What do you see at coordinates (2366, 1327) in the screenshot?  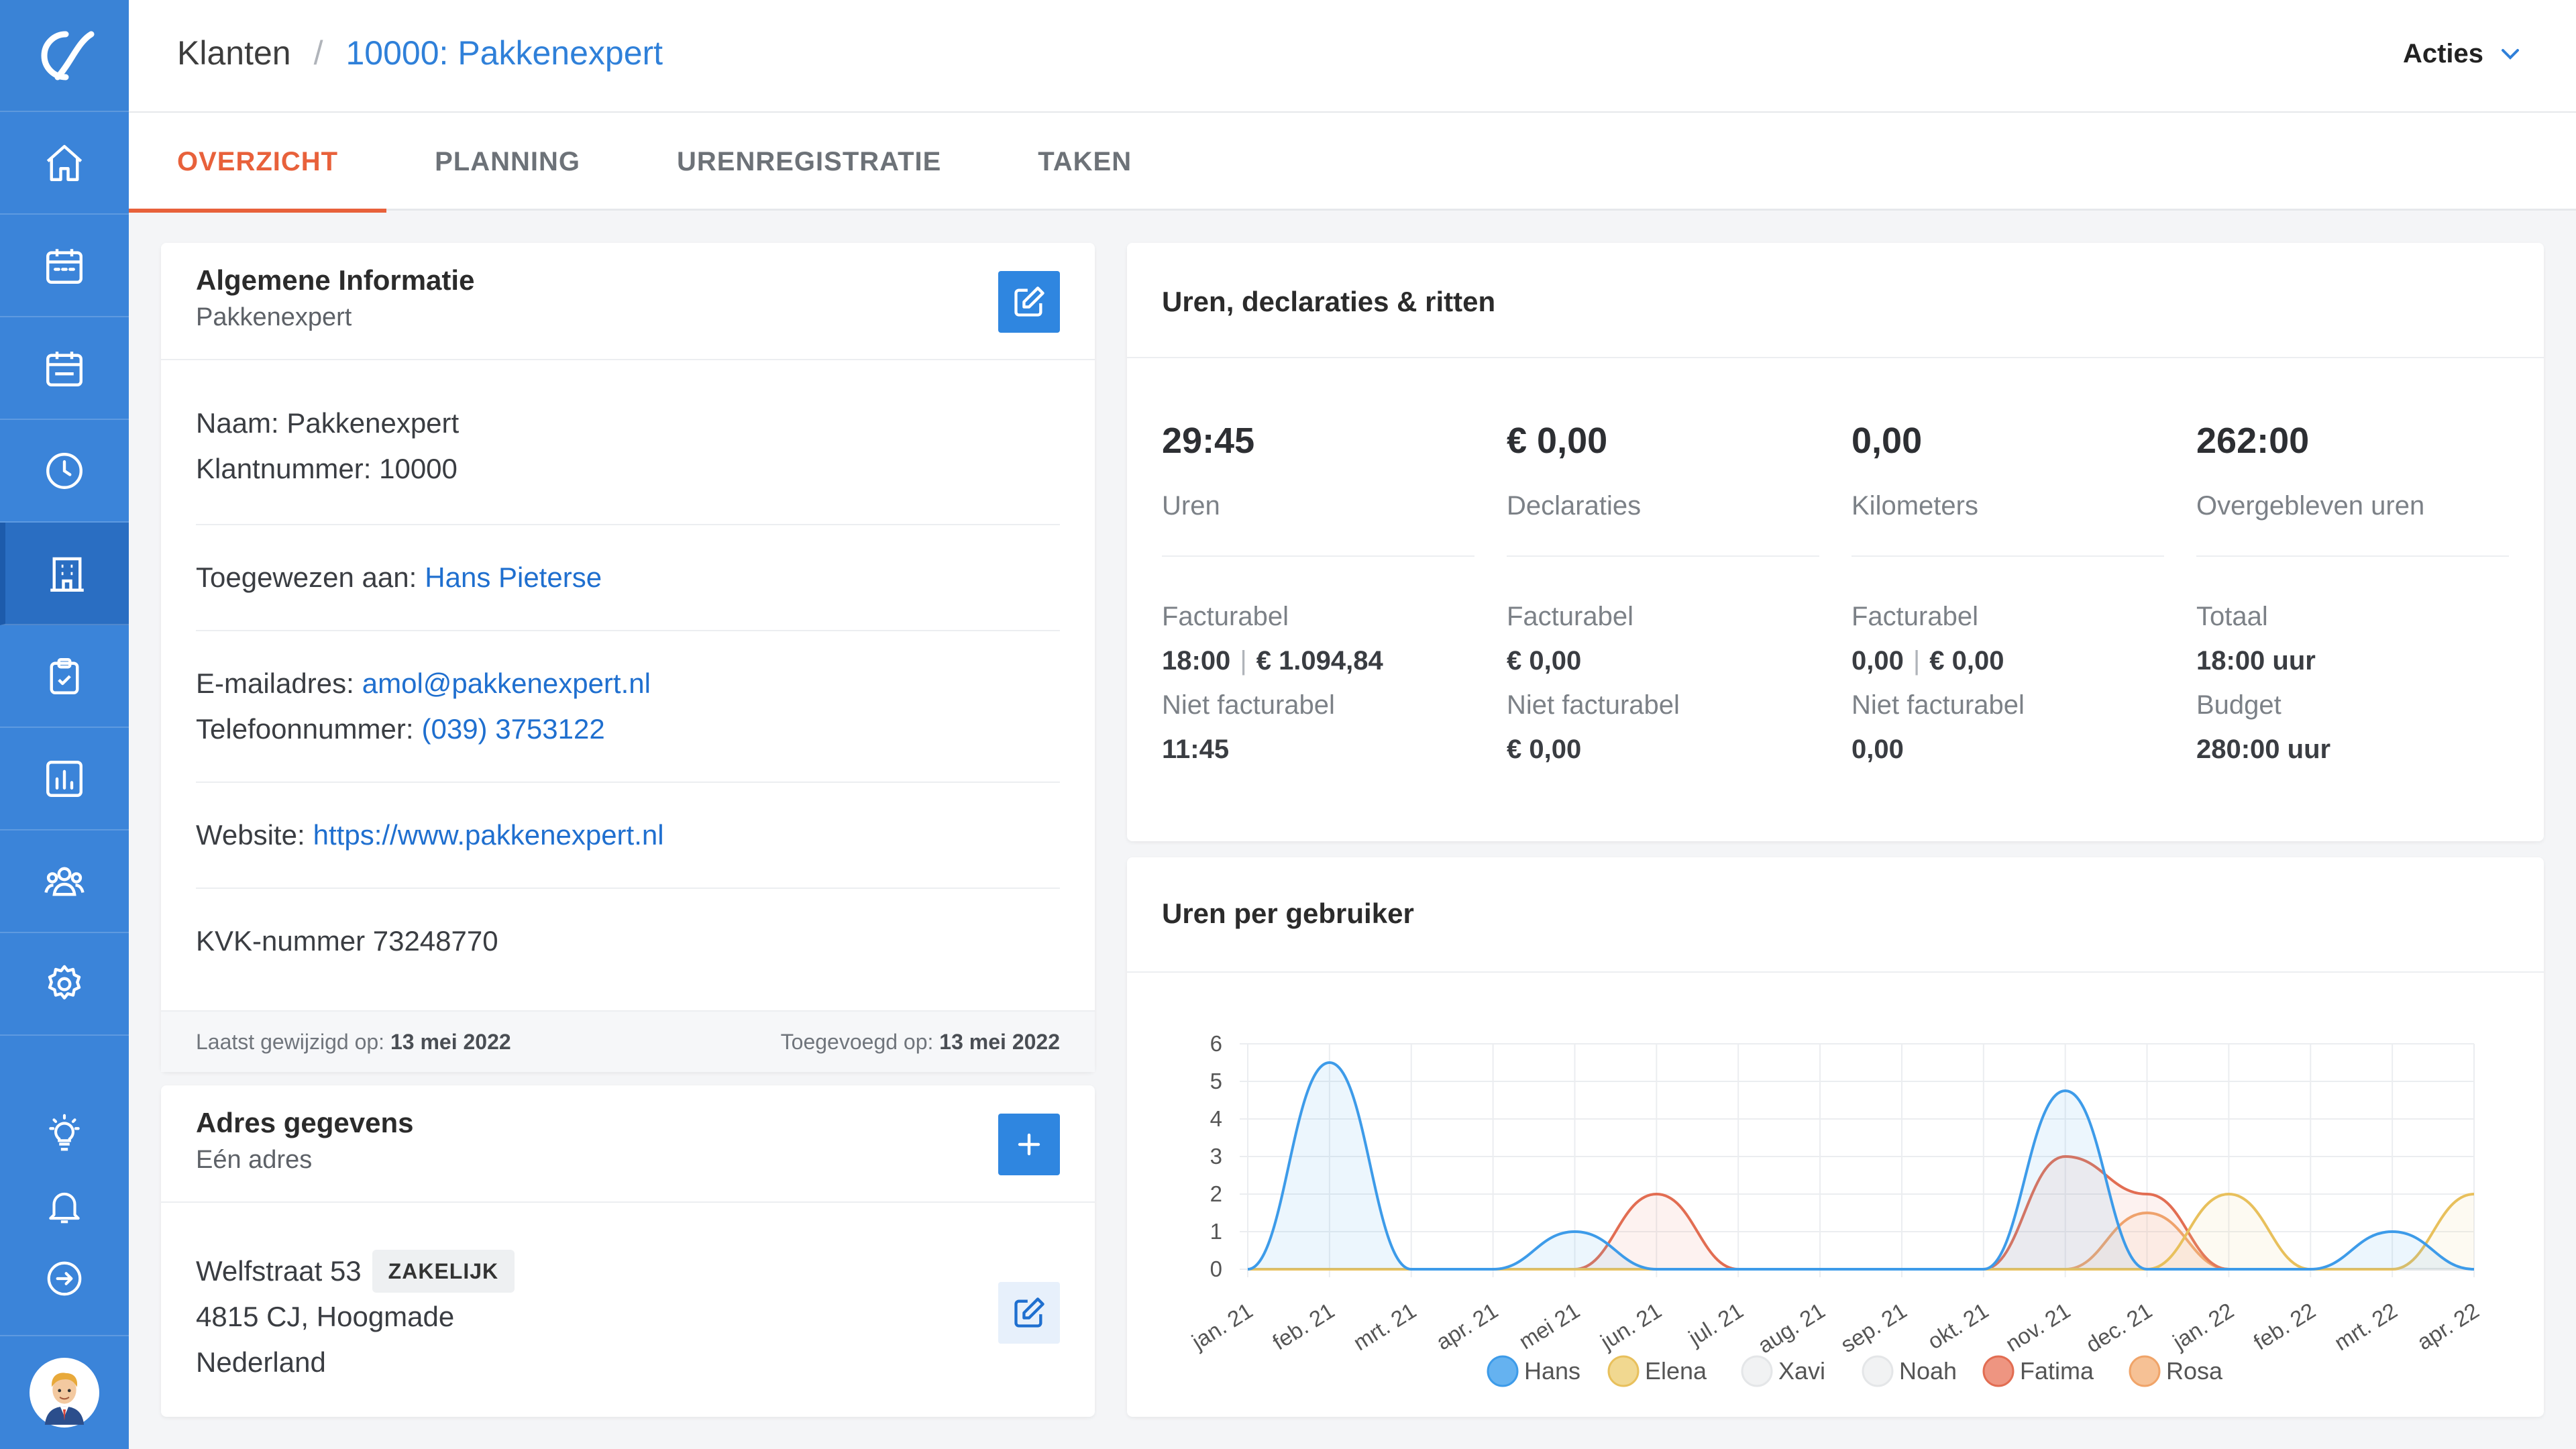 I see `x-tick-label: mrt. 22` at bounding box center [2366, 1327].